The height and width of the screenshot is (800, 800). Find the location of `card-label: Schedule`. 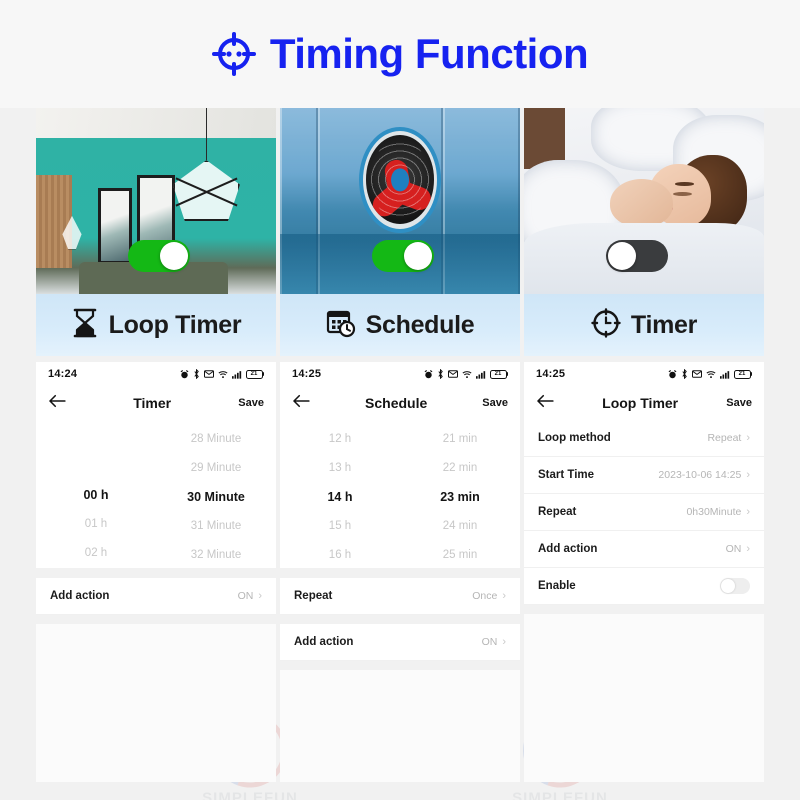

card-label: Schedule is located at coordinates (420, 324).